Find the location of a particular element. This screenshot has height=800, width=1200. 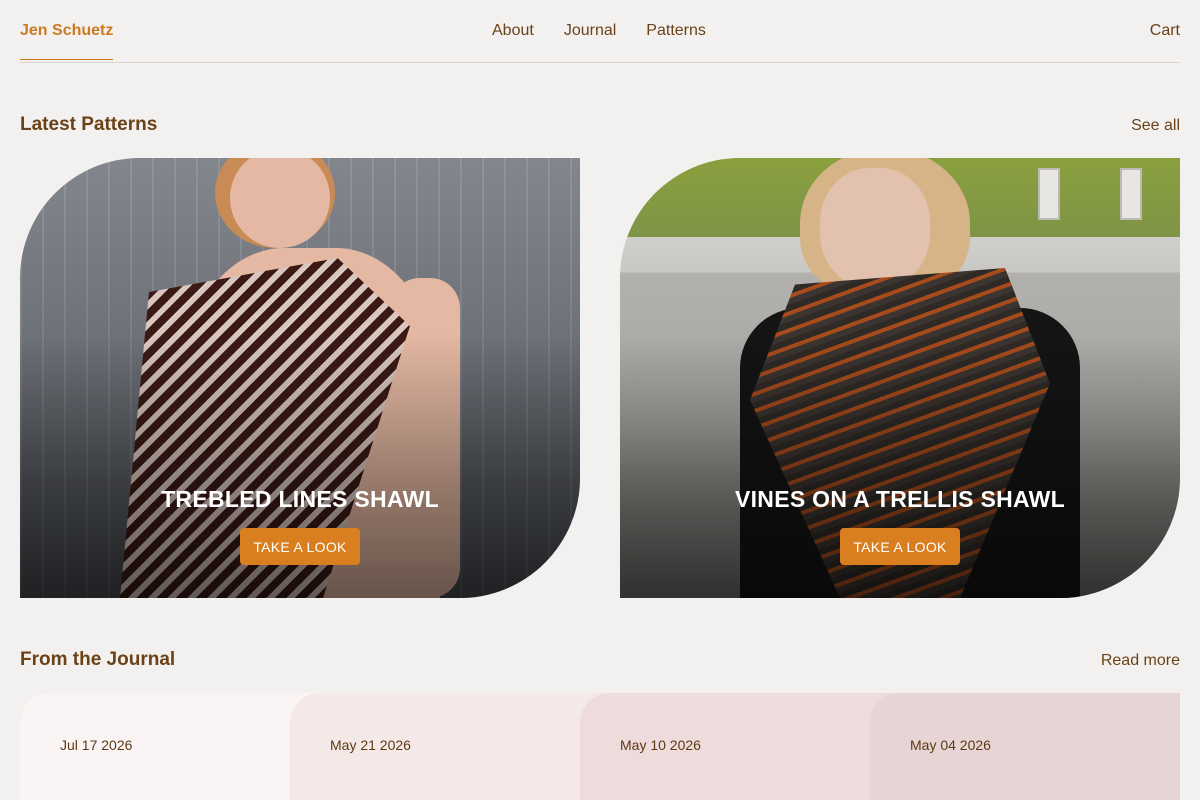

site-header: Jen Schuetz About Journal Patterns Cart is located at coordinates (600, 31).